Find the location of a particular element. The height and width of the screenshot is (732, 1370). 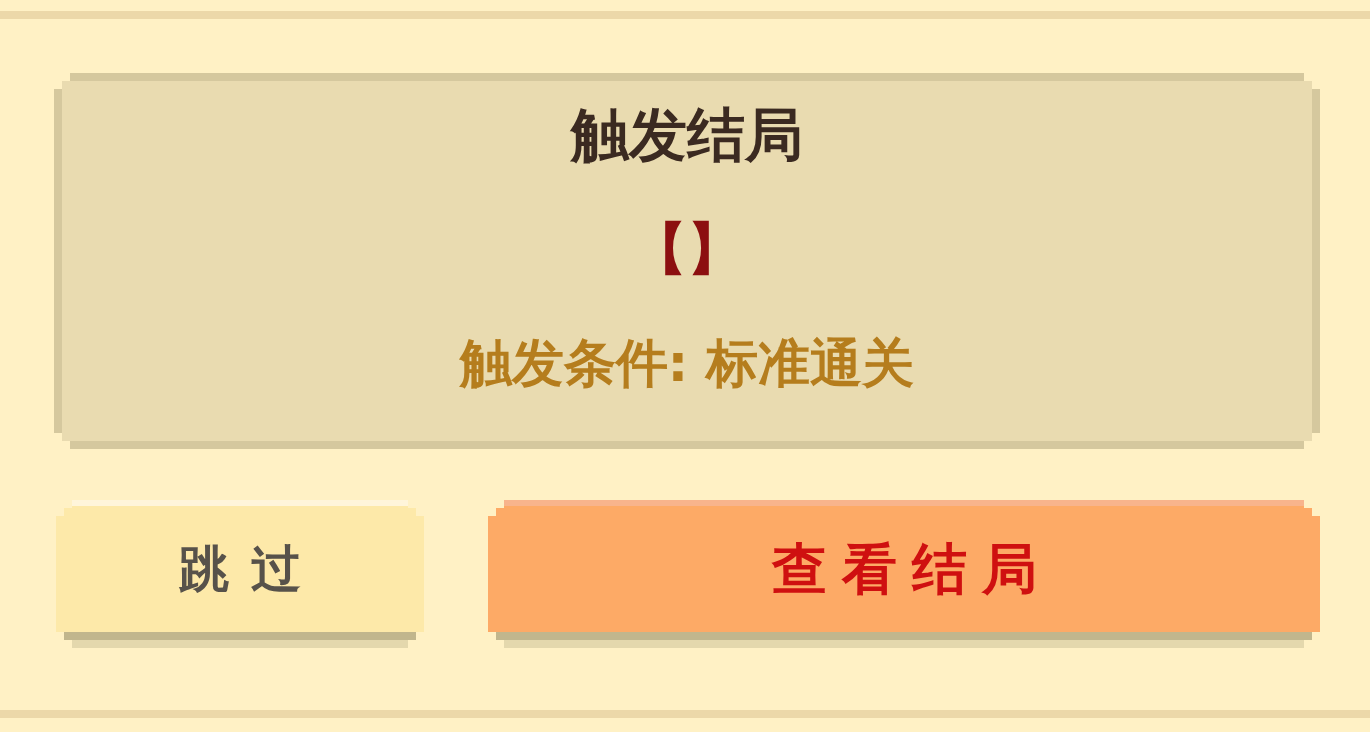

skip-button: 跳过 is located at coordinates (240, 574).